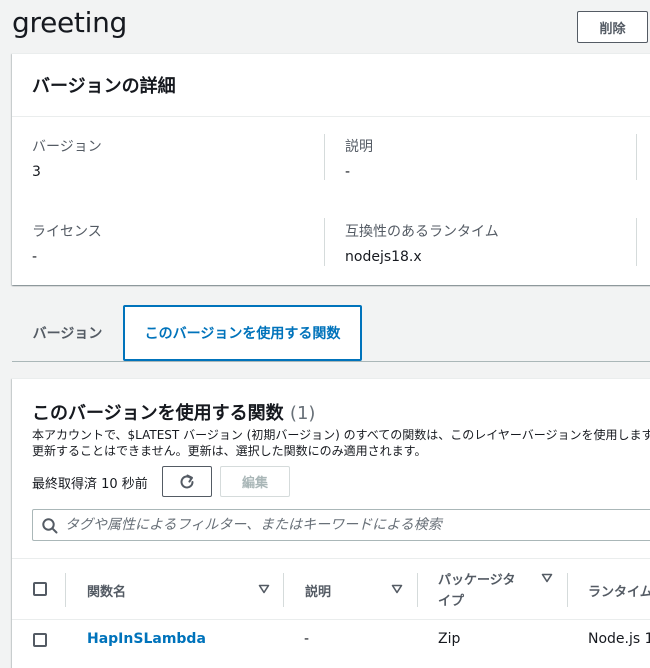 The width and height of the screenshot is (650, 668). What do you see at coordinates (357, 525) in the screenshot?
I see `filter-search-input` at bounding box center [357, 525].